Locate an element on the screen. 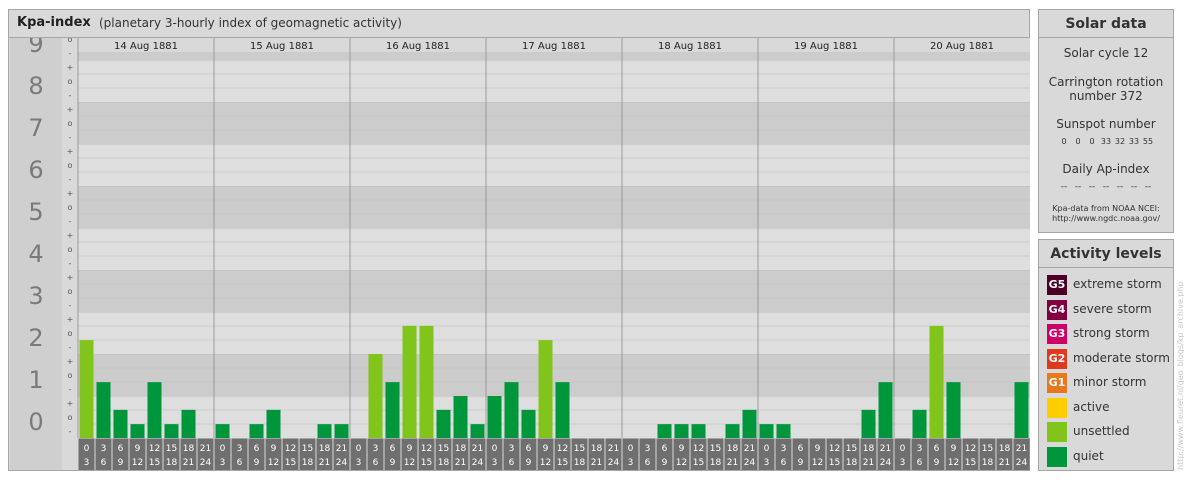  solar-title: Solar data is located at coordinates (1106, 24).